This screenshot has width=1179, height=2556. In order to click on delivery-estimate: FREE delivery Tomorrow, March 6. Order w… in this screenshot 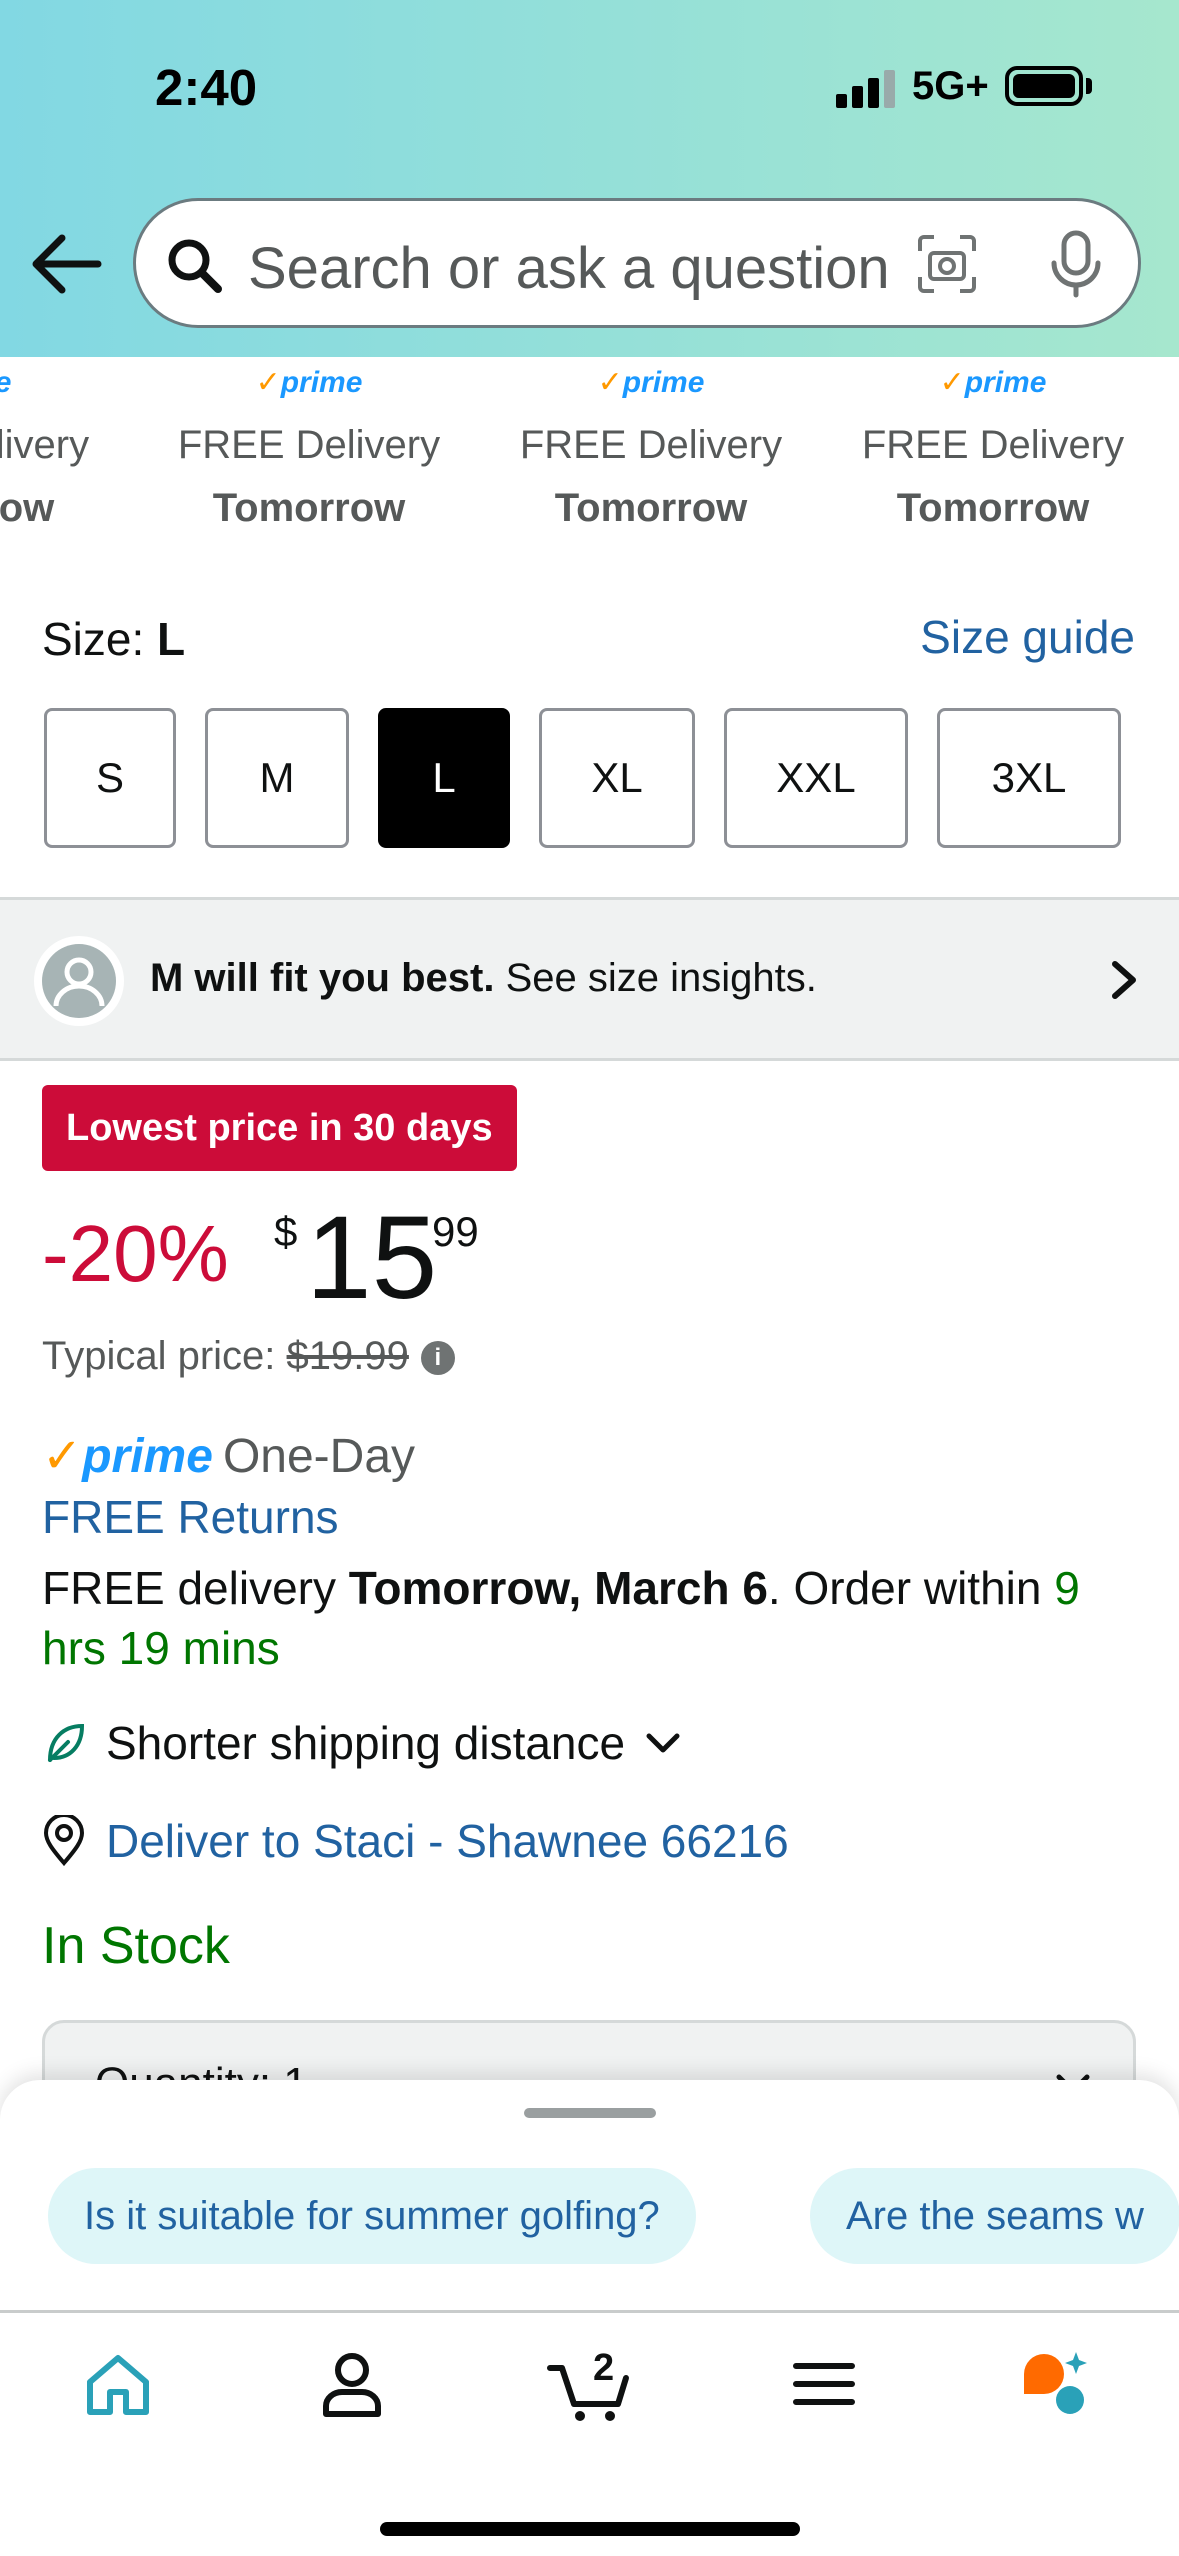, I will do `click(561, 1618)`.